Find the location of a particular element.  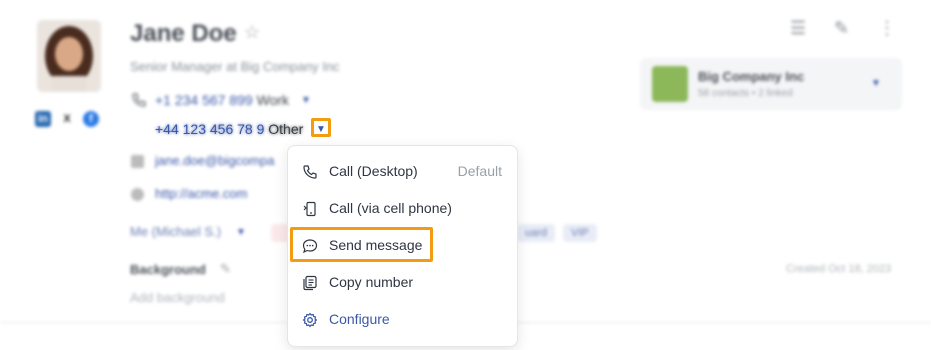

website-link: http://acme.com is located at coordinates (201, 193).